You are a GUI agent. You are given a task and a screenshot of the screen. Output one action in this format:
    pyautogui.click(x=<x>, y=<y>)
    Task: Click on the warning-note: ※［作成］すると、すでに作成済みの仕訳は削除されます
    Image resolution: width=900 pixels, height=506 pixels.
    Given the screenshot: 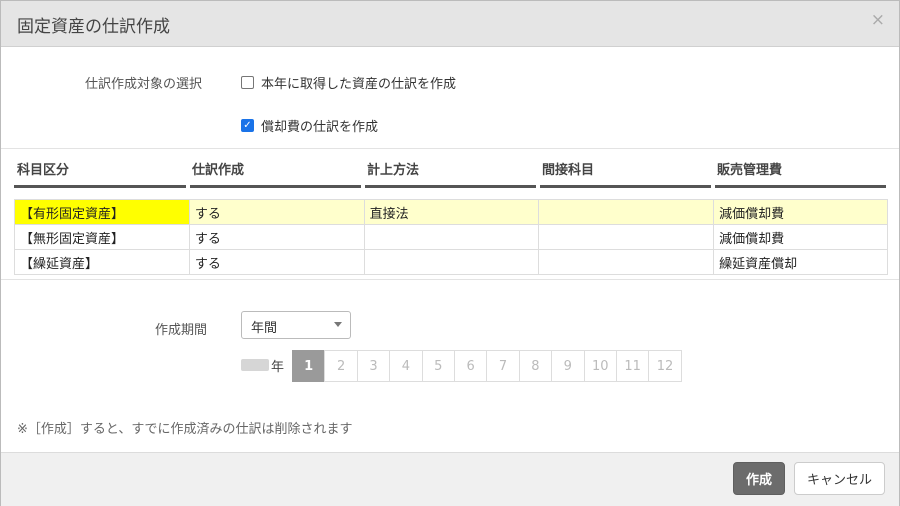 What is the action you would take?
    pyautogui.click(x=185, y=429)
    